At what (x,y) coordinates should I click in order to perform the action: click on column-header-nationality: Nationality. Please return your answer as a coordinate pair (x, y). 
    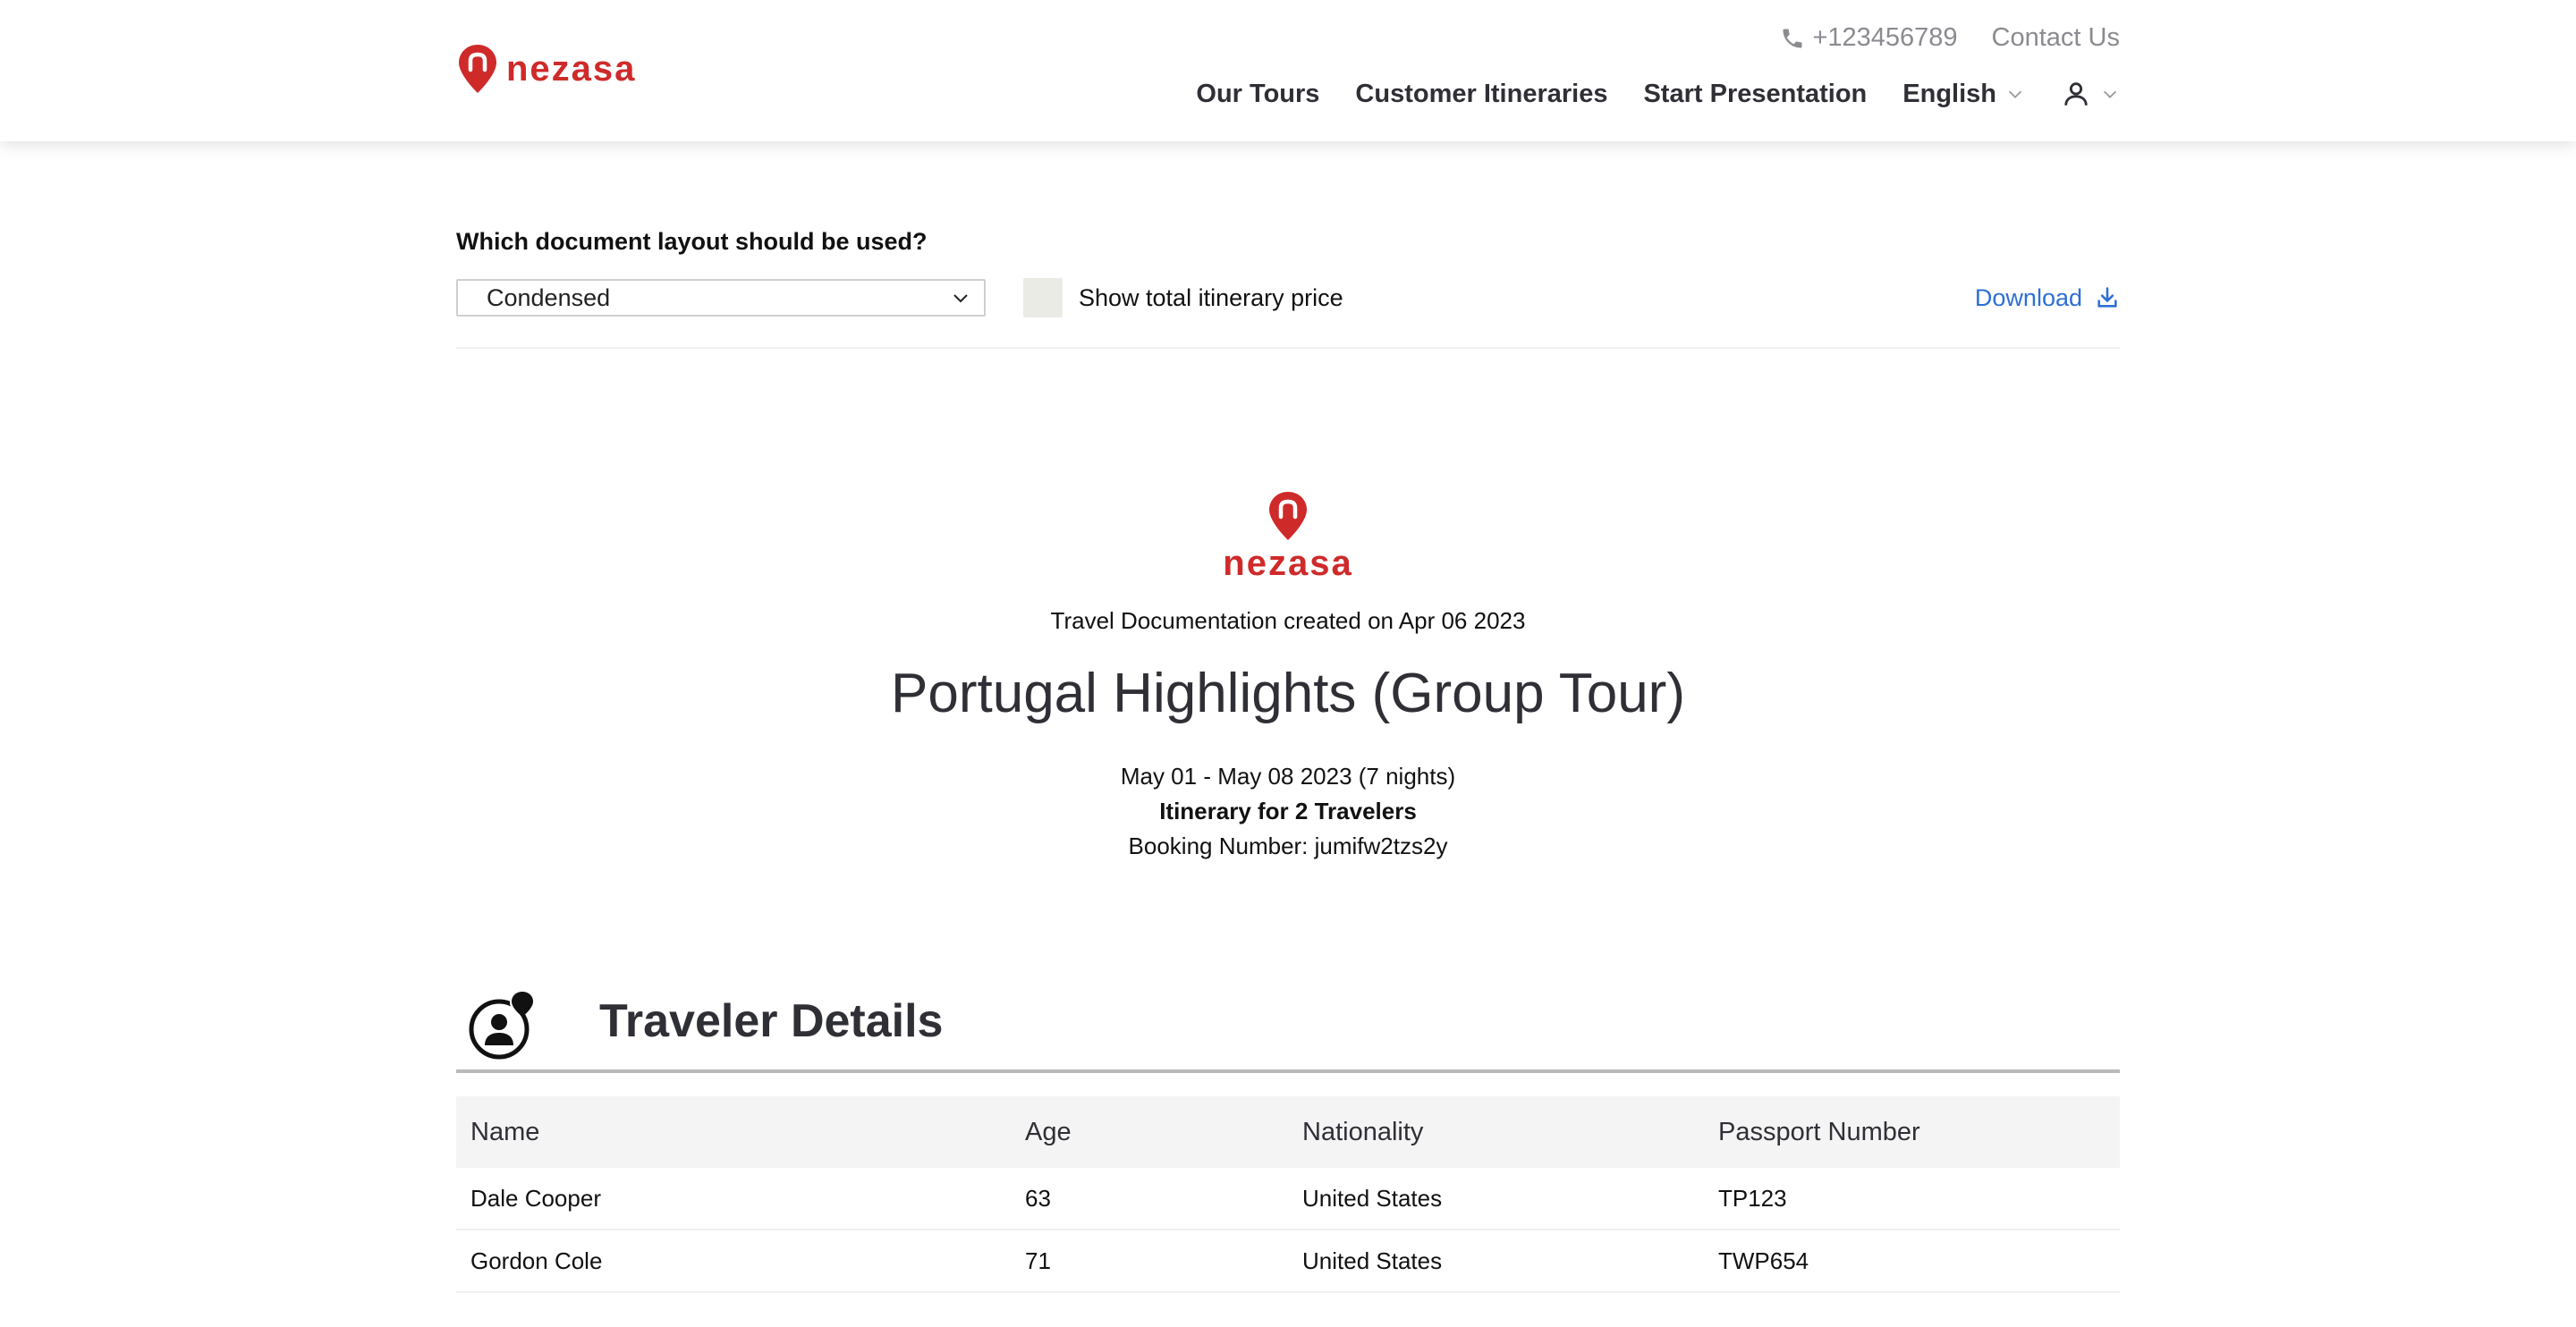
    Looking at the image, I should click on (1363, 1131).